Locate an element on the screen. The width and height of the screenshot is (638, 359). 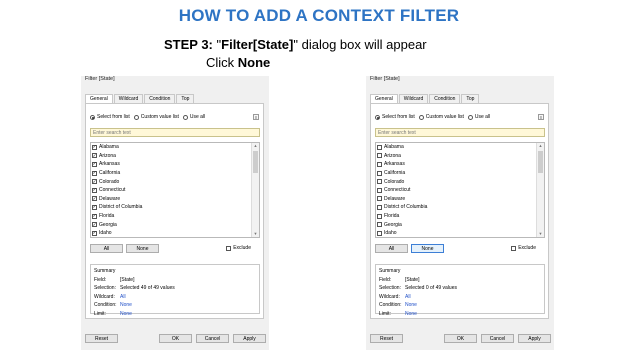
state-list-item: Delaware is located at coordinates (460, 199).